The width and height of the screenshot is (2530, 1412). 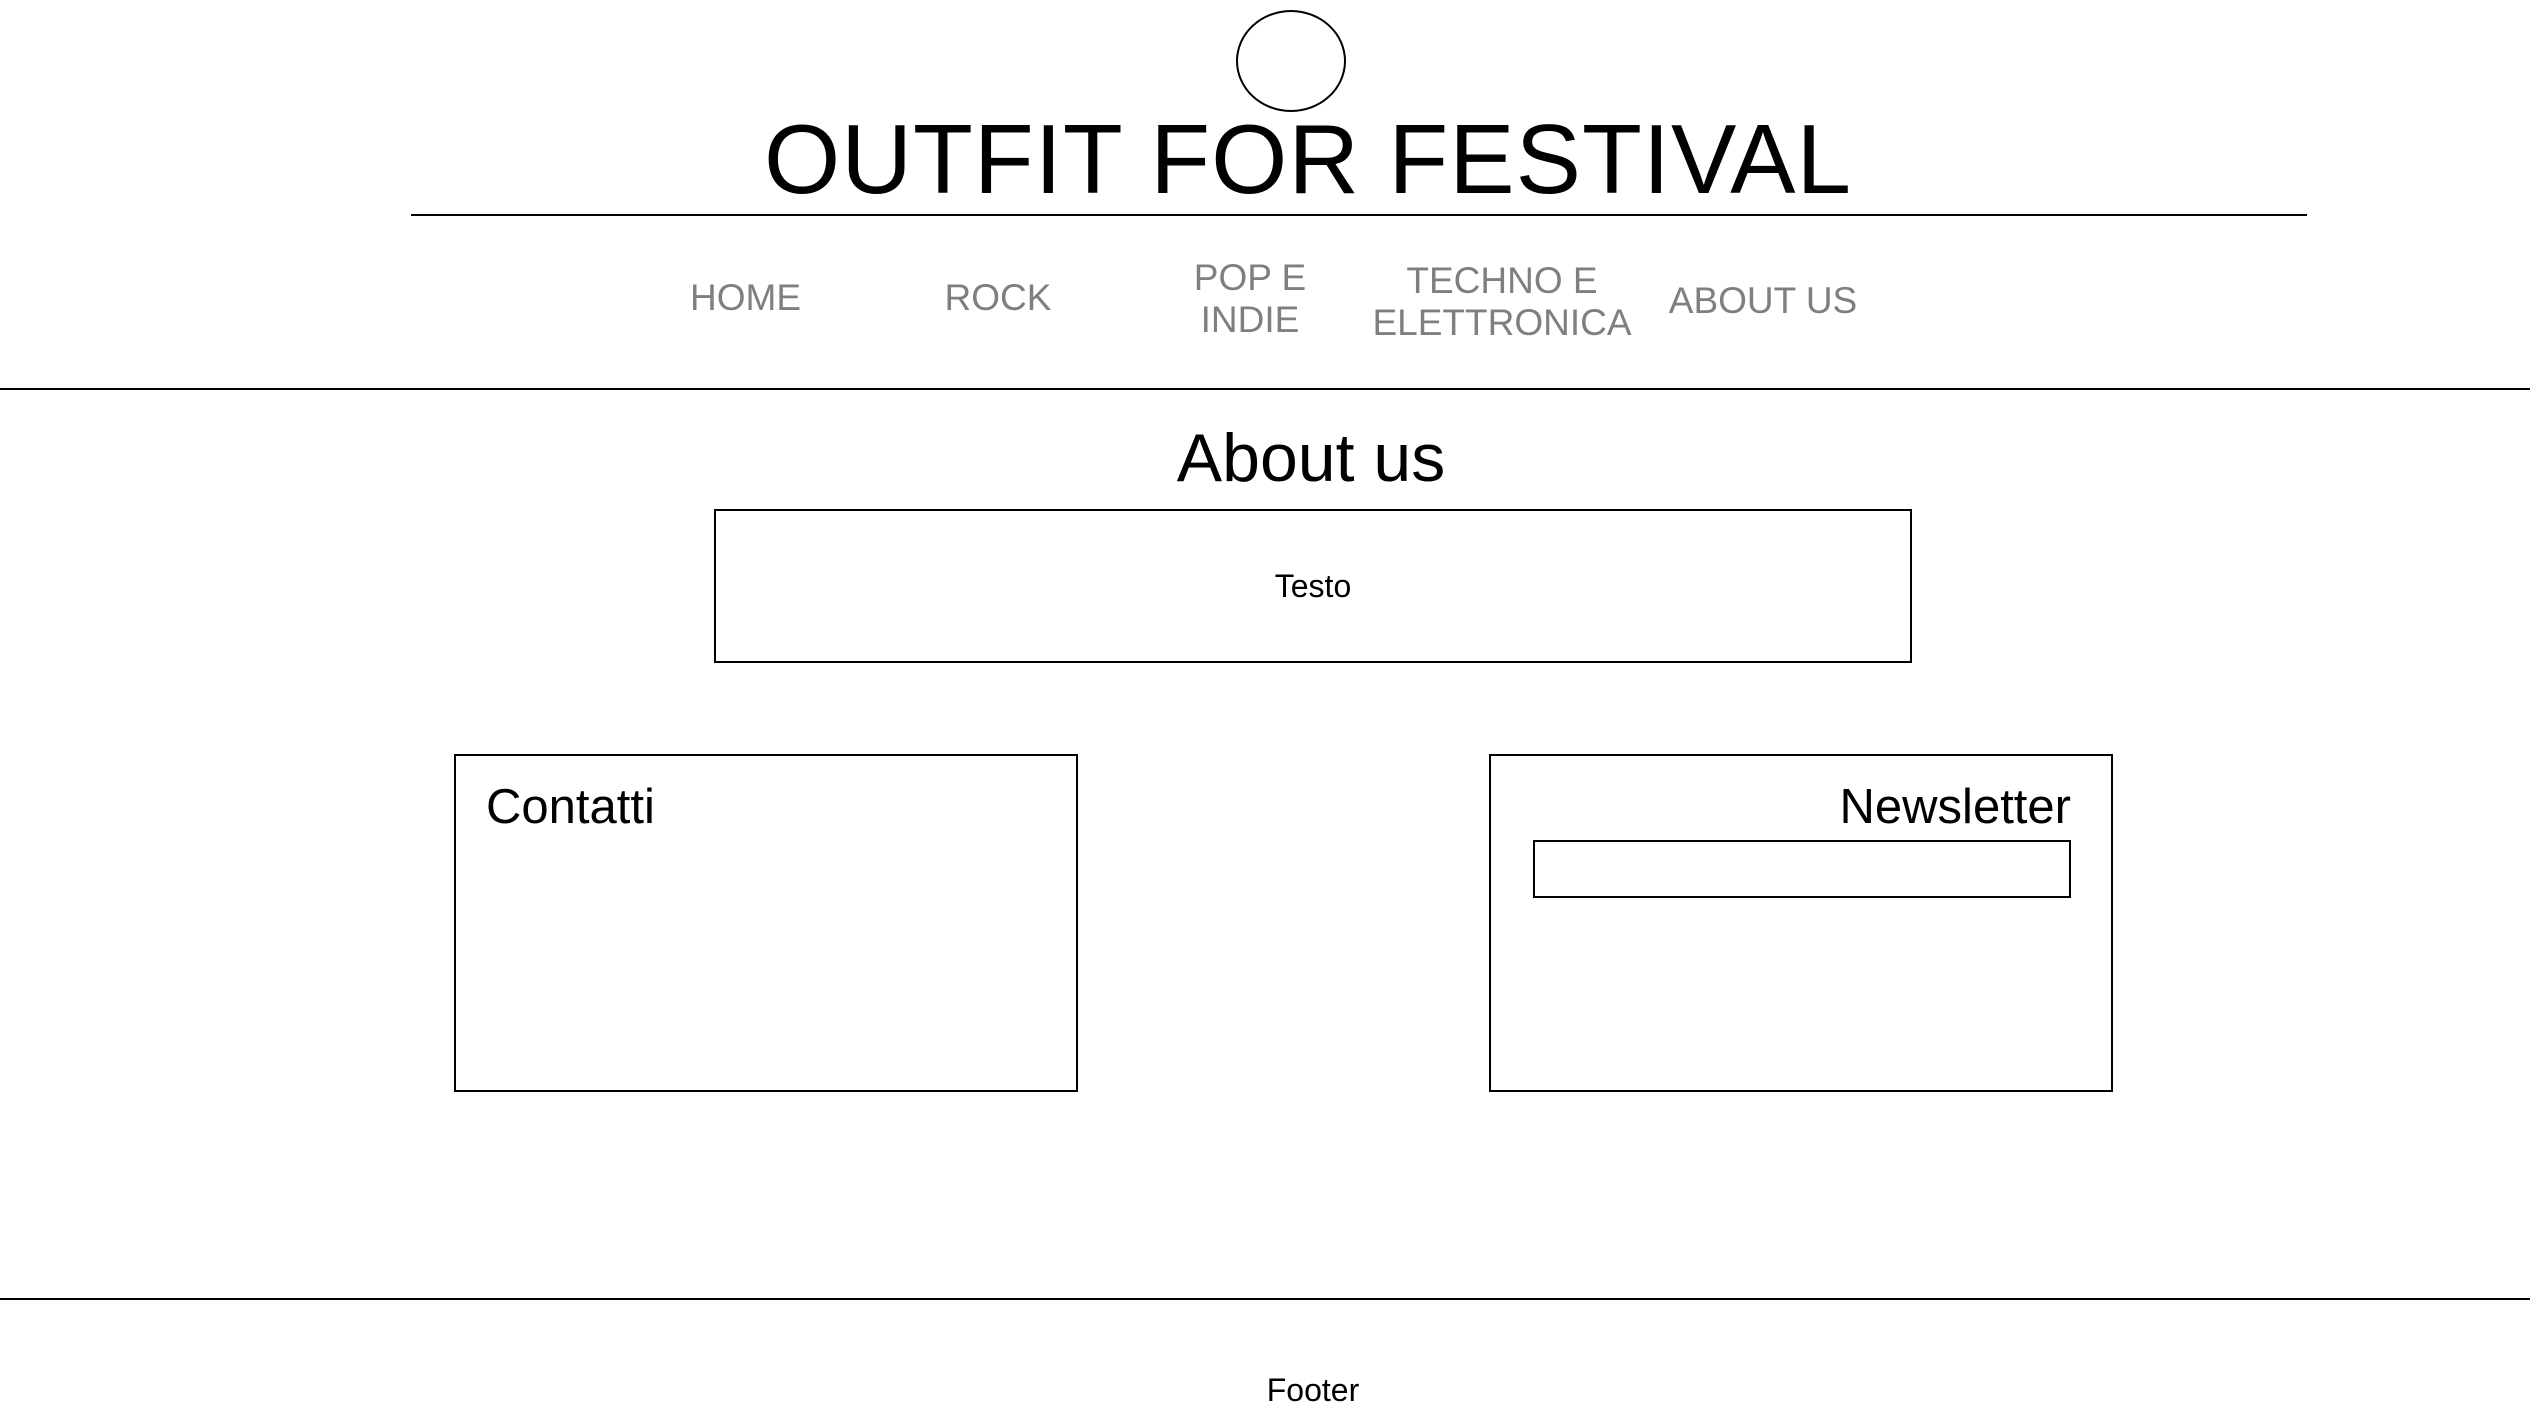 What do you see at coordinates (1265, 389) in the screenshot?
I see `nav-divider` at bounding box center [1265, 389].